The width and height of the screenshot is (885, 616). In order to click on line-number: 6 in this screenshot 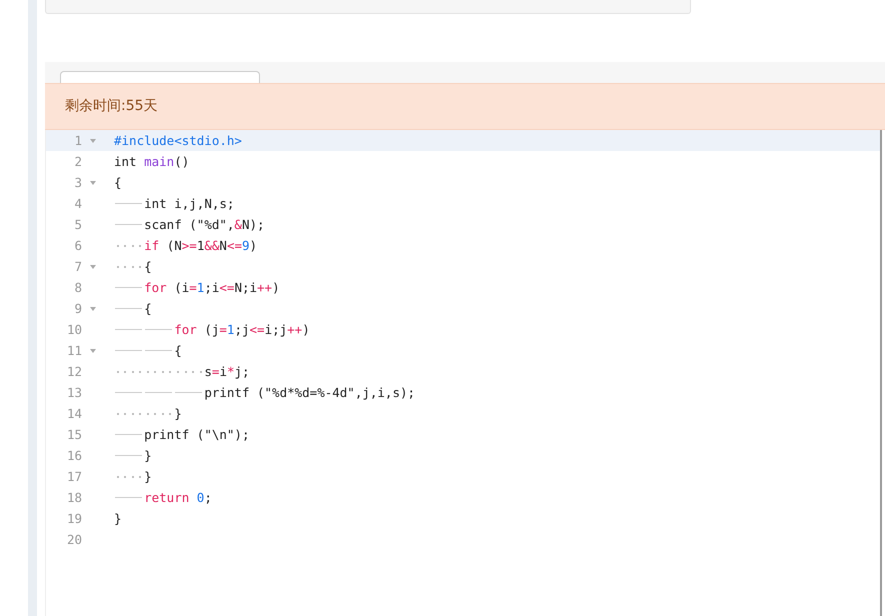, I will do `click(77, 246)`.